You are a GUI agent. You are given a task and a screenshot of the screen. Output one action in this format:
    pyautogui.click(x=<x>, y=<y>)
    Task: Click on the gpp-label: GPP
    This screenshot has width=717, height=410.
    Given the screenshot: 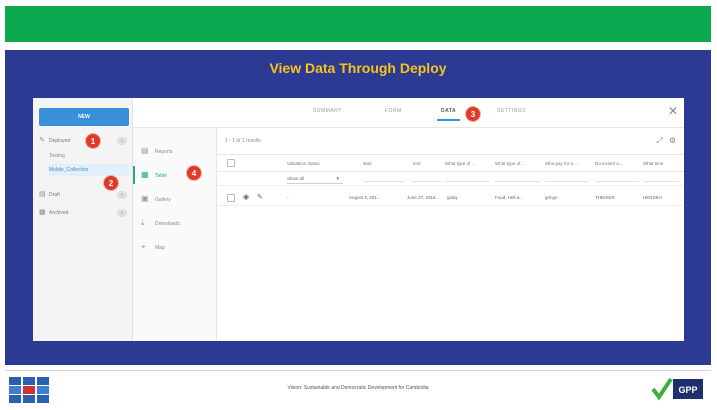 What is the action you would take?
    pyautogui.click(x=687, y=390)
    